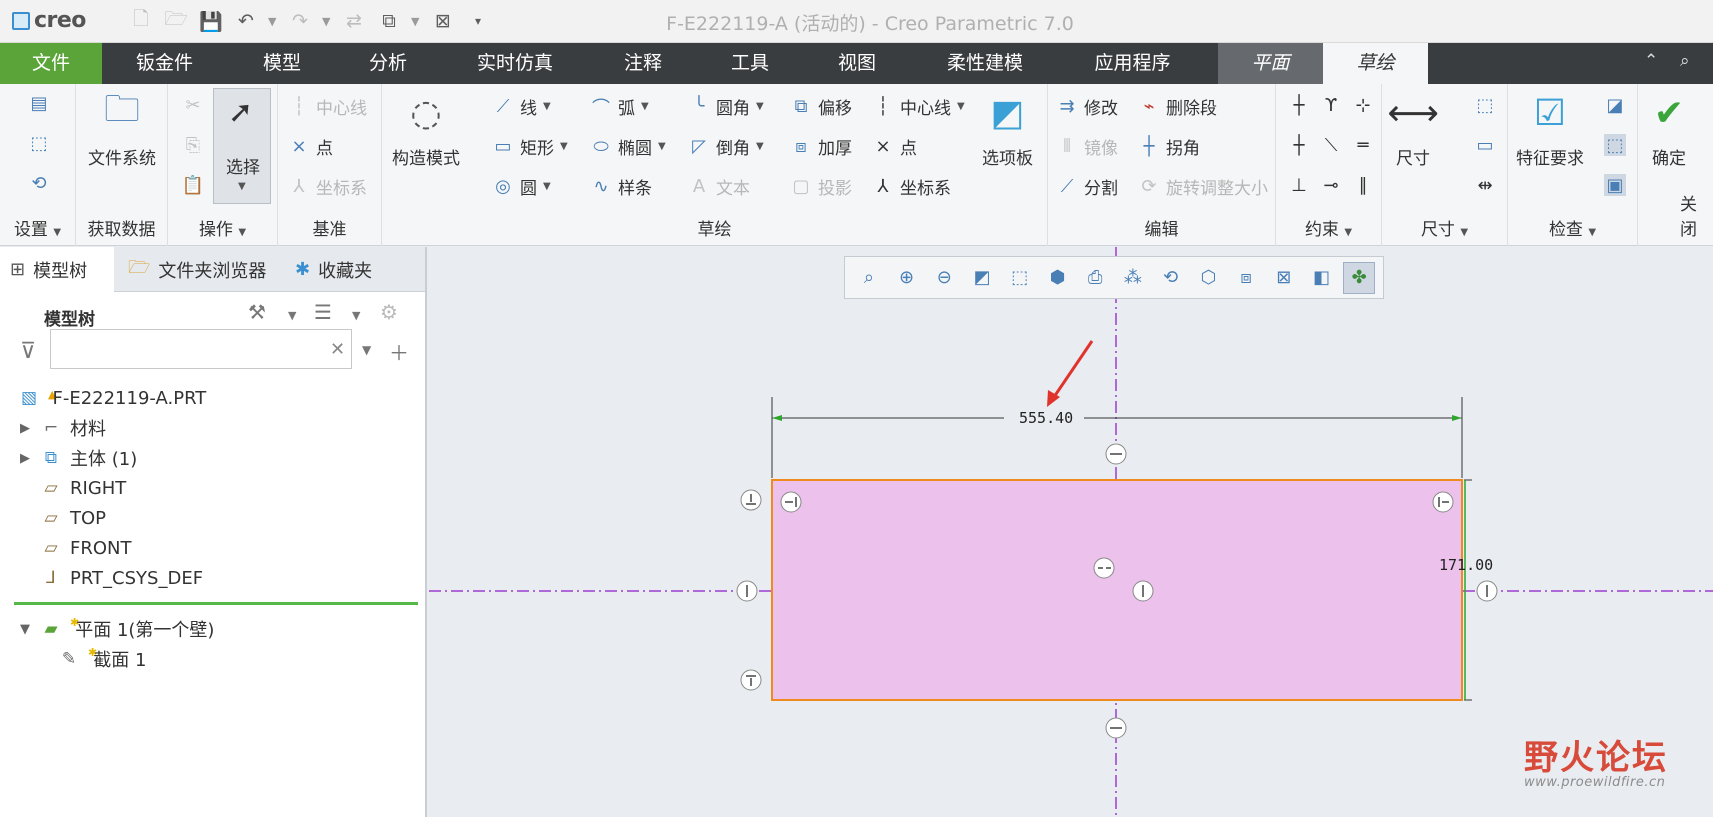  I want to click on modify-button: ⇉ 修改, so click(1087, 106).